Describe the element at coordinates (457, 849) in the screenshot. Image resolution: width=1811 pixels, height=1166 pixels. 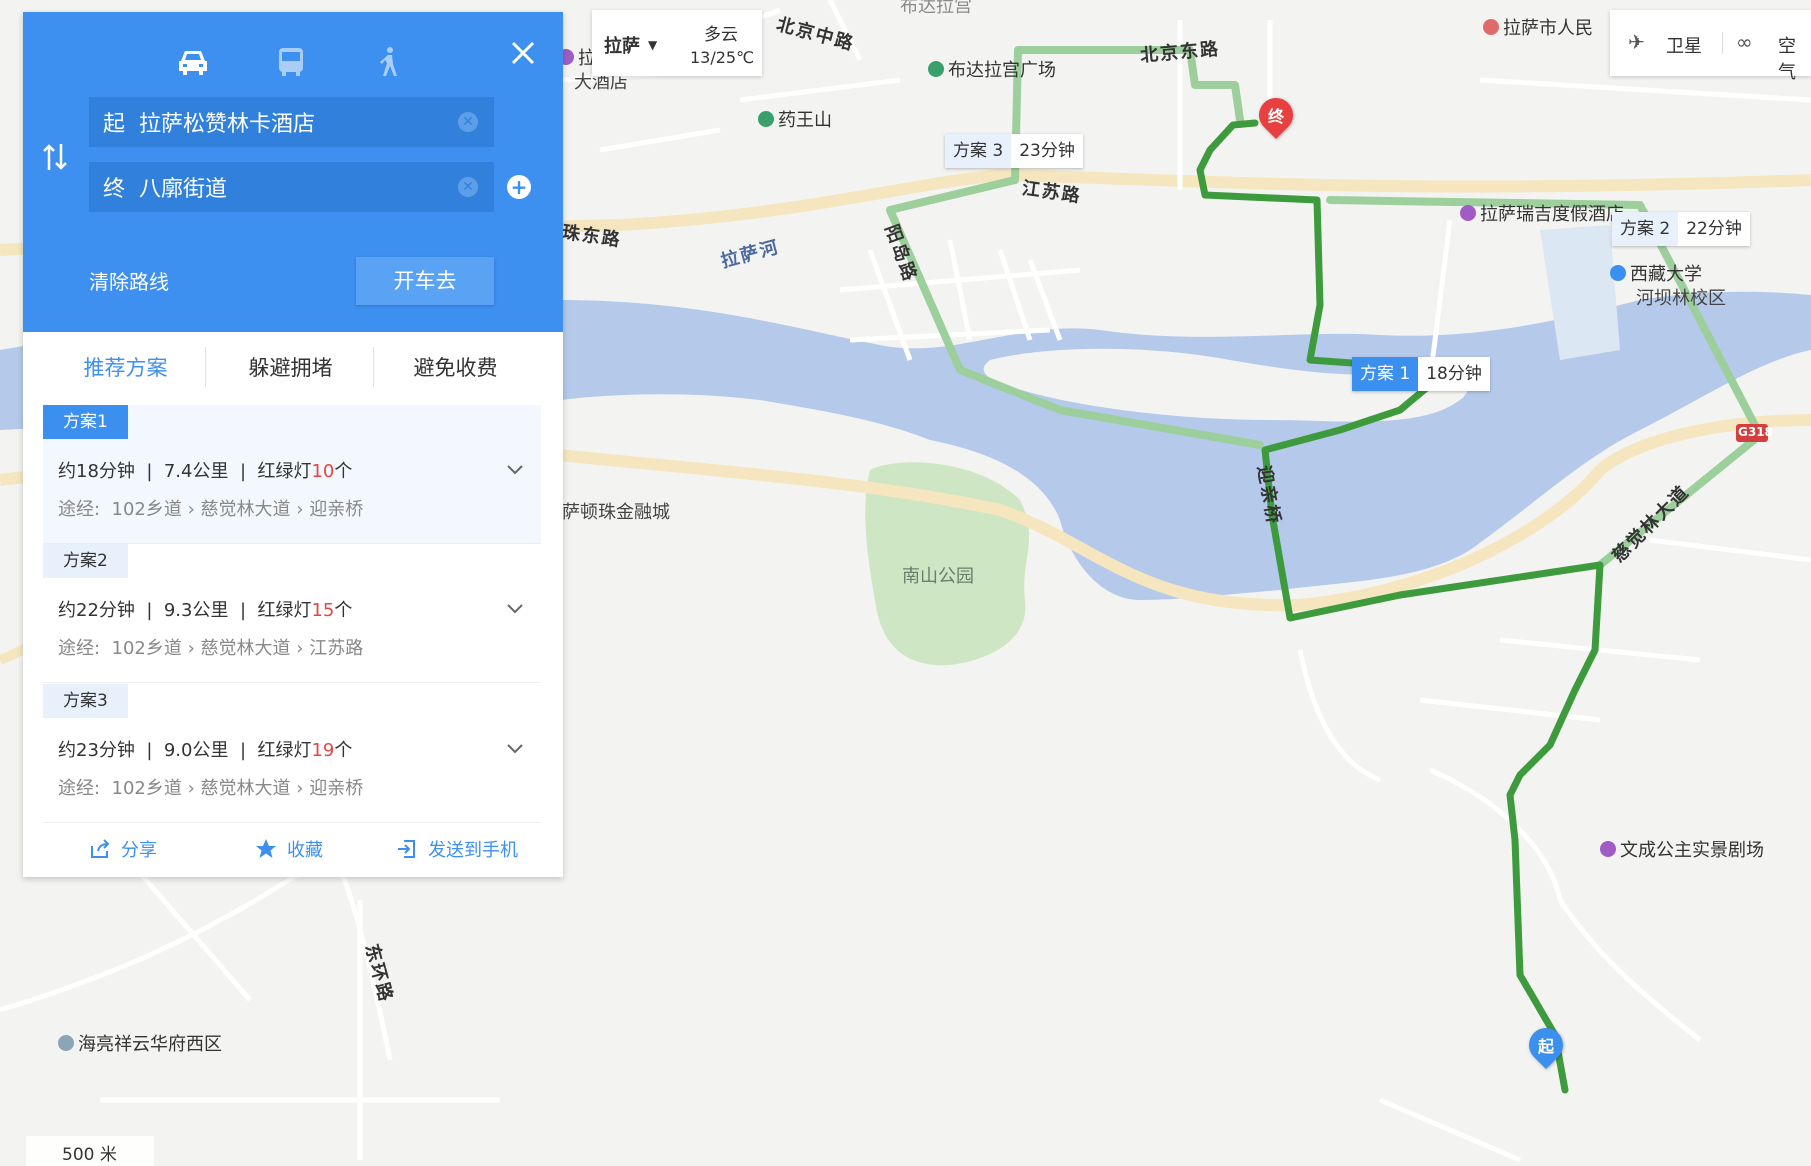
I see `send-to-phone-button: 发送到手机` at that location.